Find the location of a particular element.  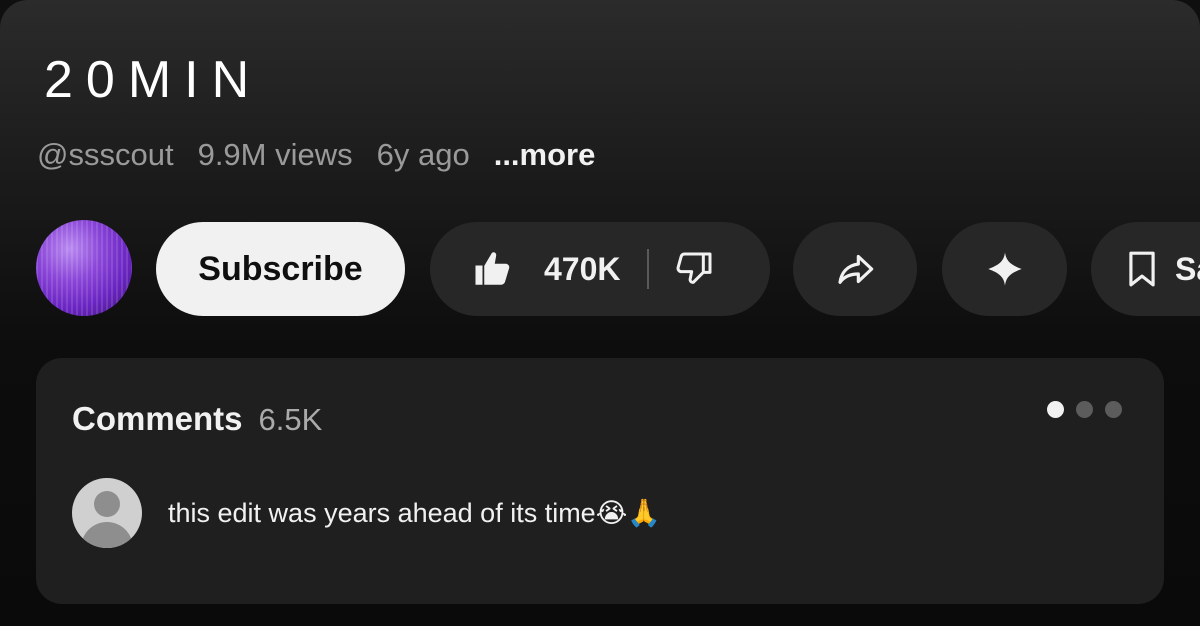

thumbs-down-icon is located at coordinates (693, 268).